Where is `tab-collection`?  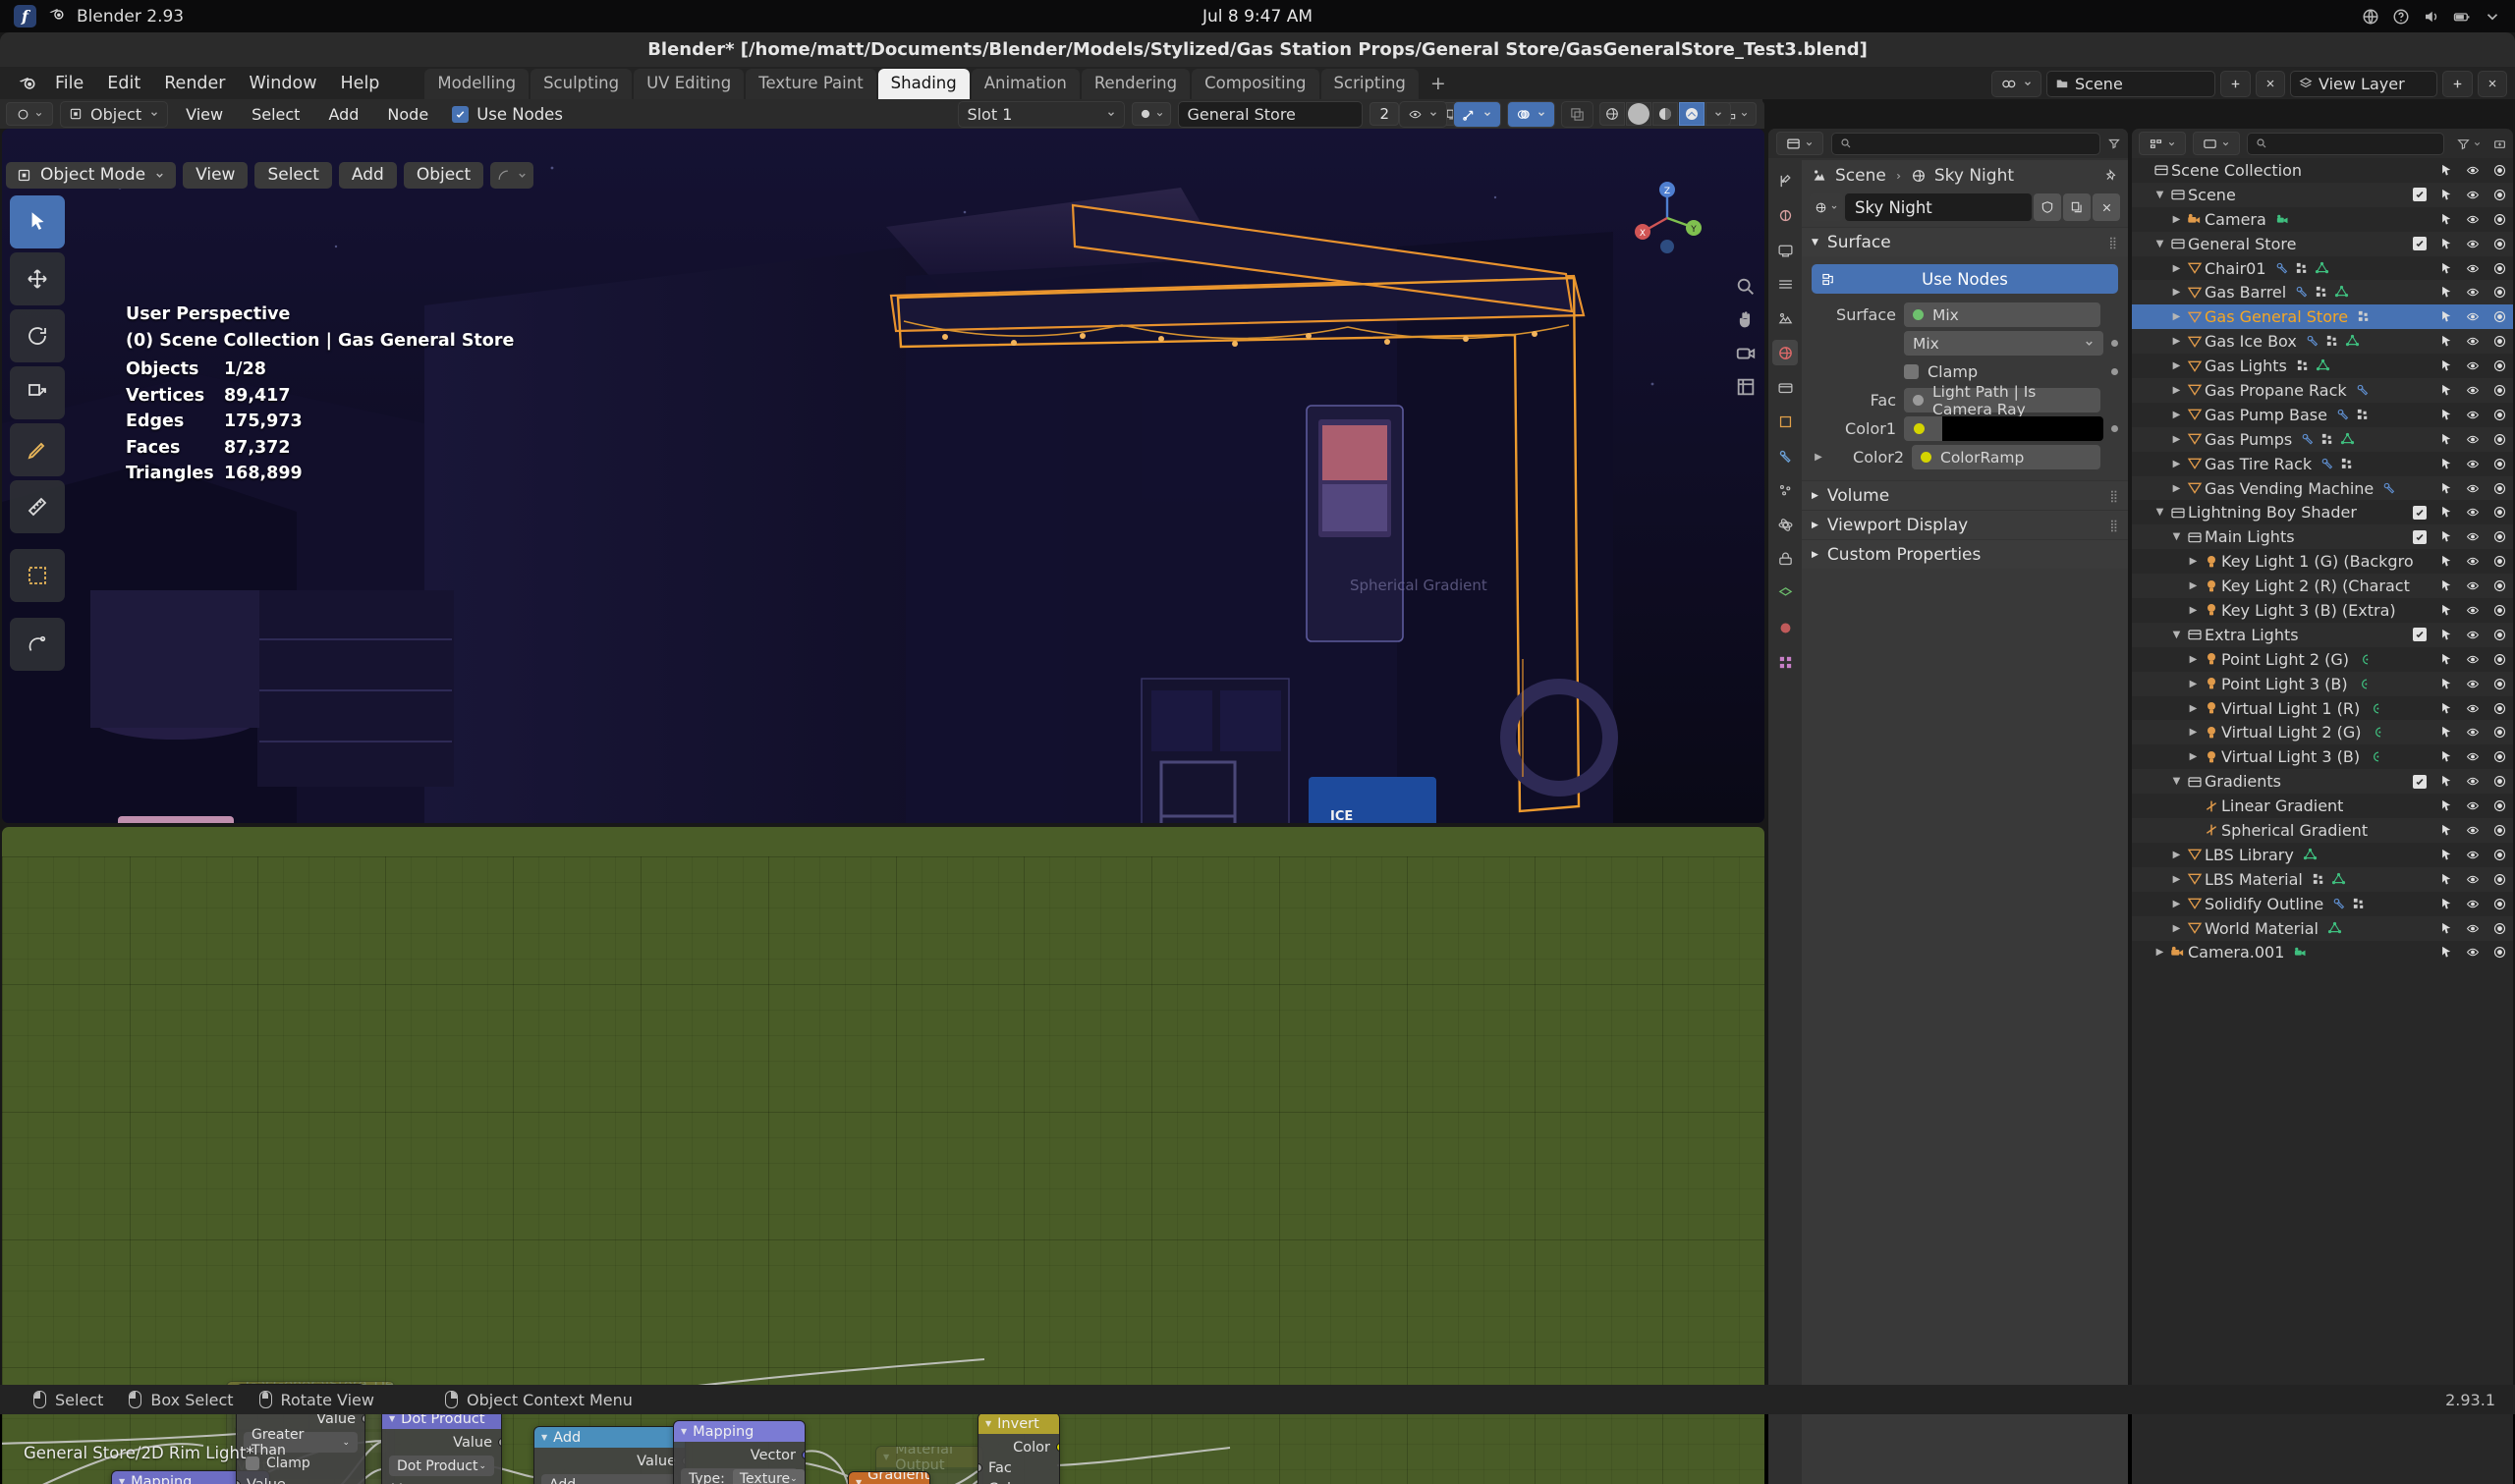 tab-collection is located at coordinates (1785, 387).